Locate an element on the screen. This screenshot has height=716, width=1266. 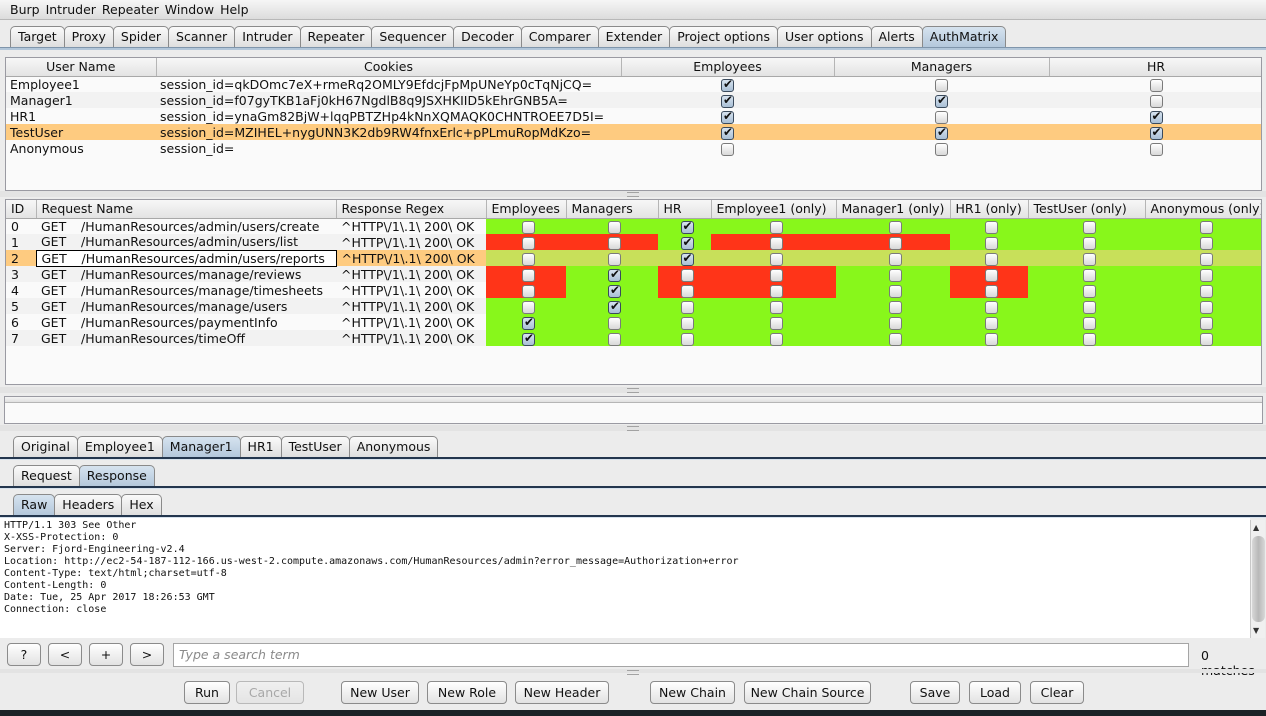
requests-column-id: ID is located at coordinates (21, 209).